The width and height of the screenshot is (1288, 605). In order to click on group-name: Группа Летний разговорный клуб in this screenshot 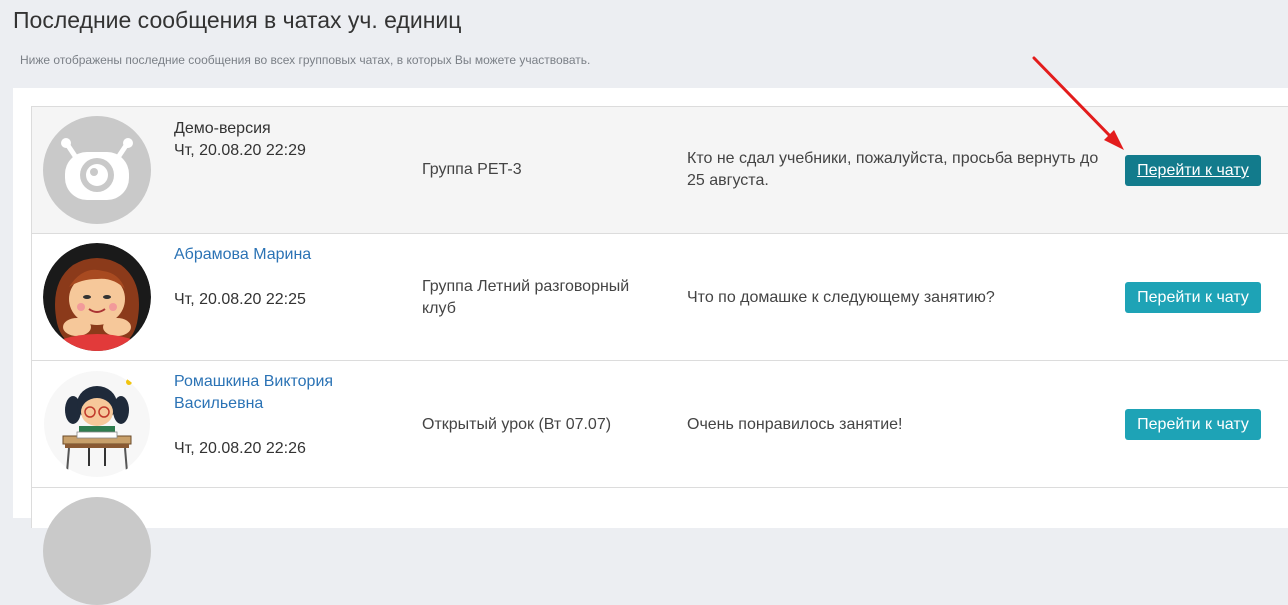, I will do `click(526, 297)`.